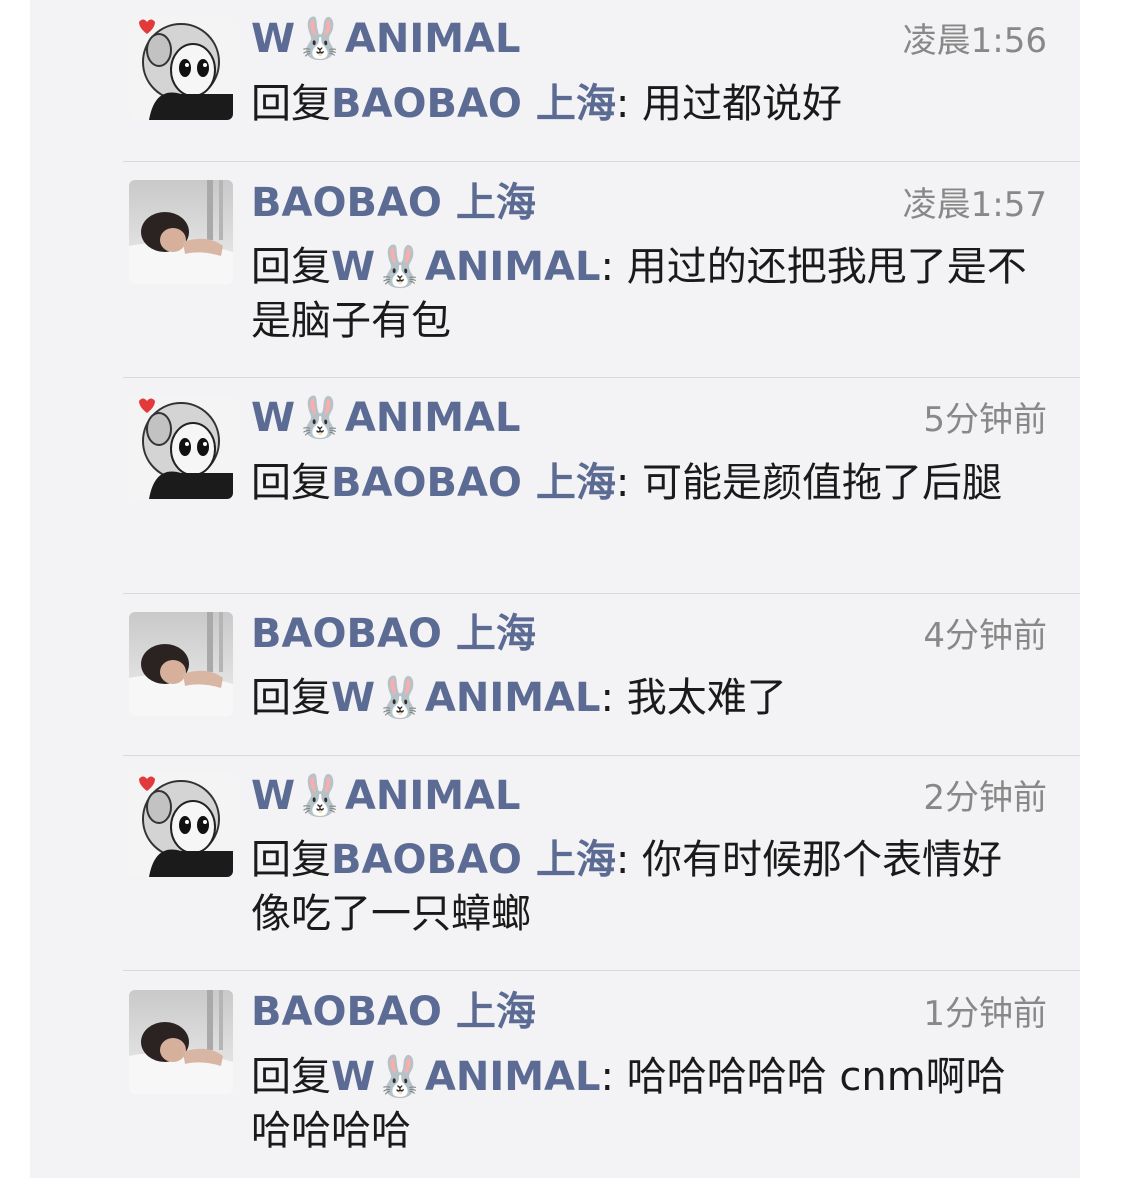  Describe the element at coordinates (700, 698) in the screenshot. I see `comment-body: 我太难了` at that location.